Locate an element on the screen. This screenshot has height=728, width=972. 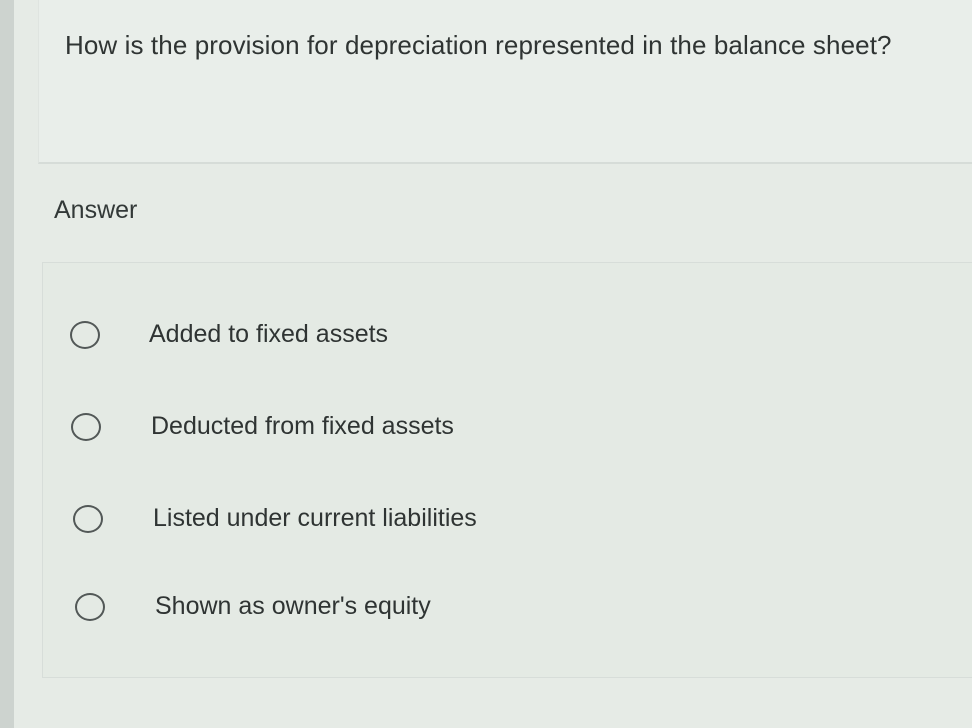
answer-option-3: Listed under current liabilities is located at coordinates (507, 519).